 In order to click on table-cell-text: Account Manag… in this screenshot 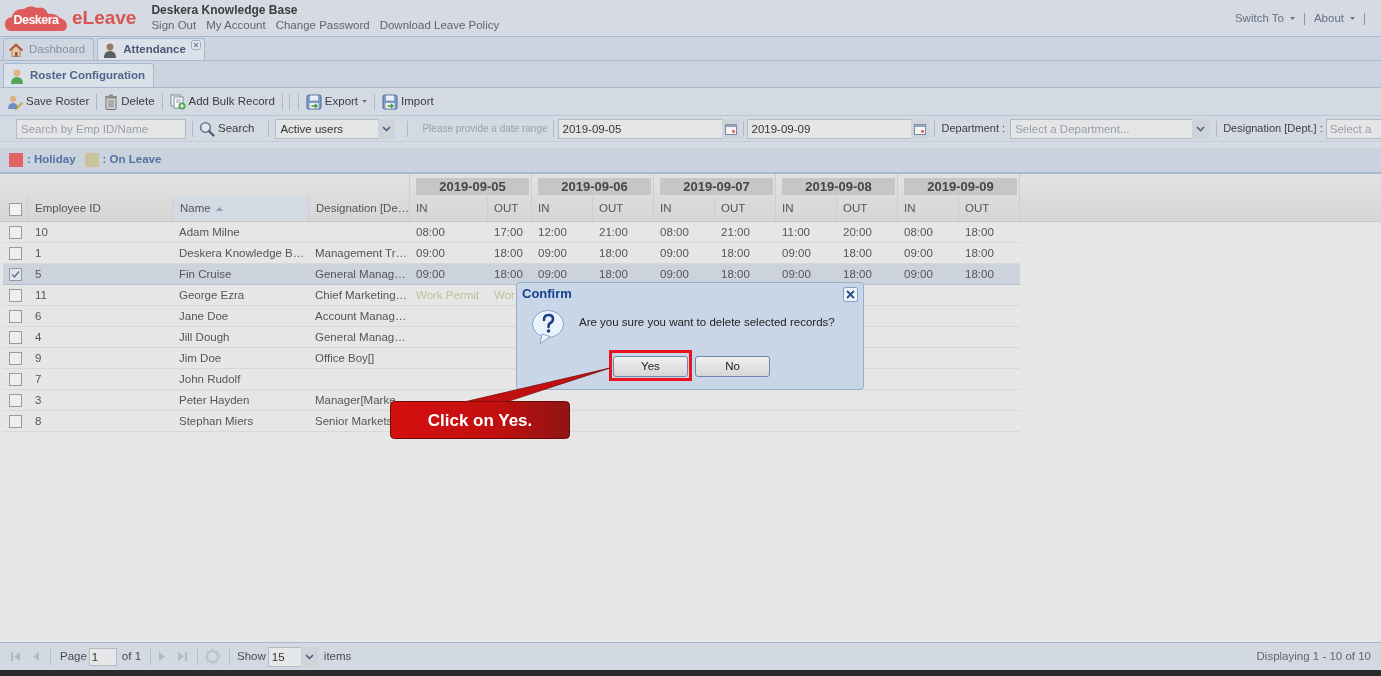, I will do `click(361, 316)`.